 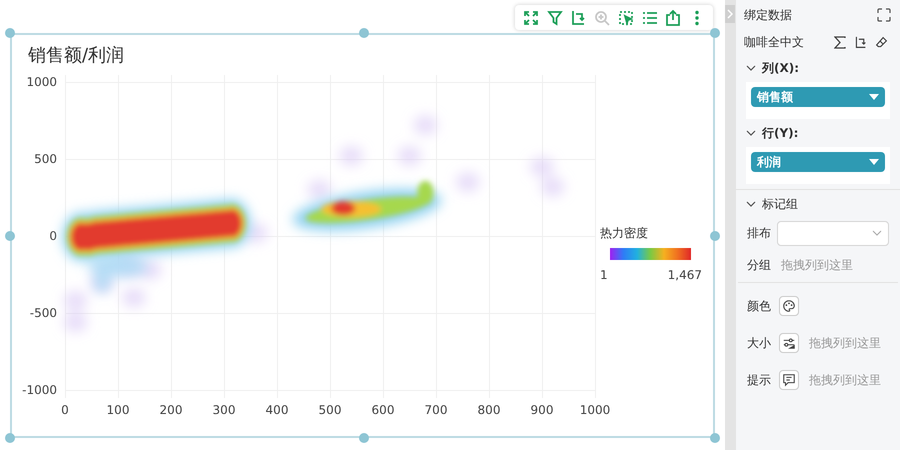 What do you see at coordinates (76, 56) in the screenshot?
I see `chart-title: 销售额/利润` at bounding box center [76, 56].